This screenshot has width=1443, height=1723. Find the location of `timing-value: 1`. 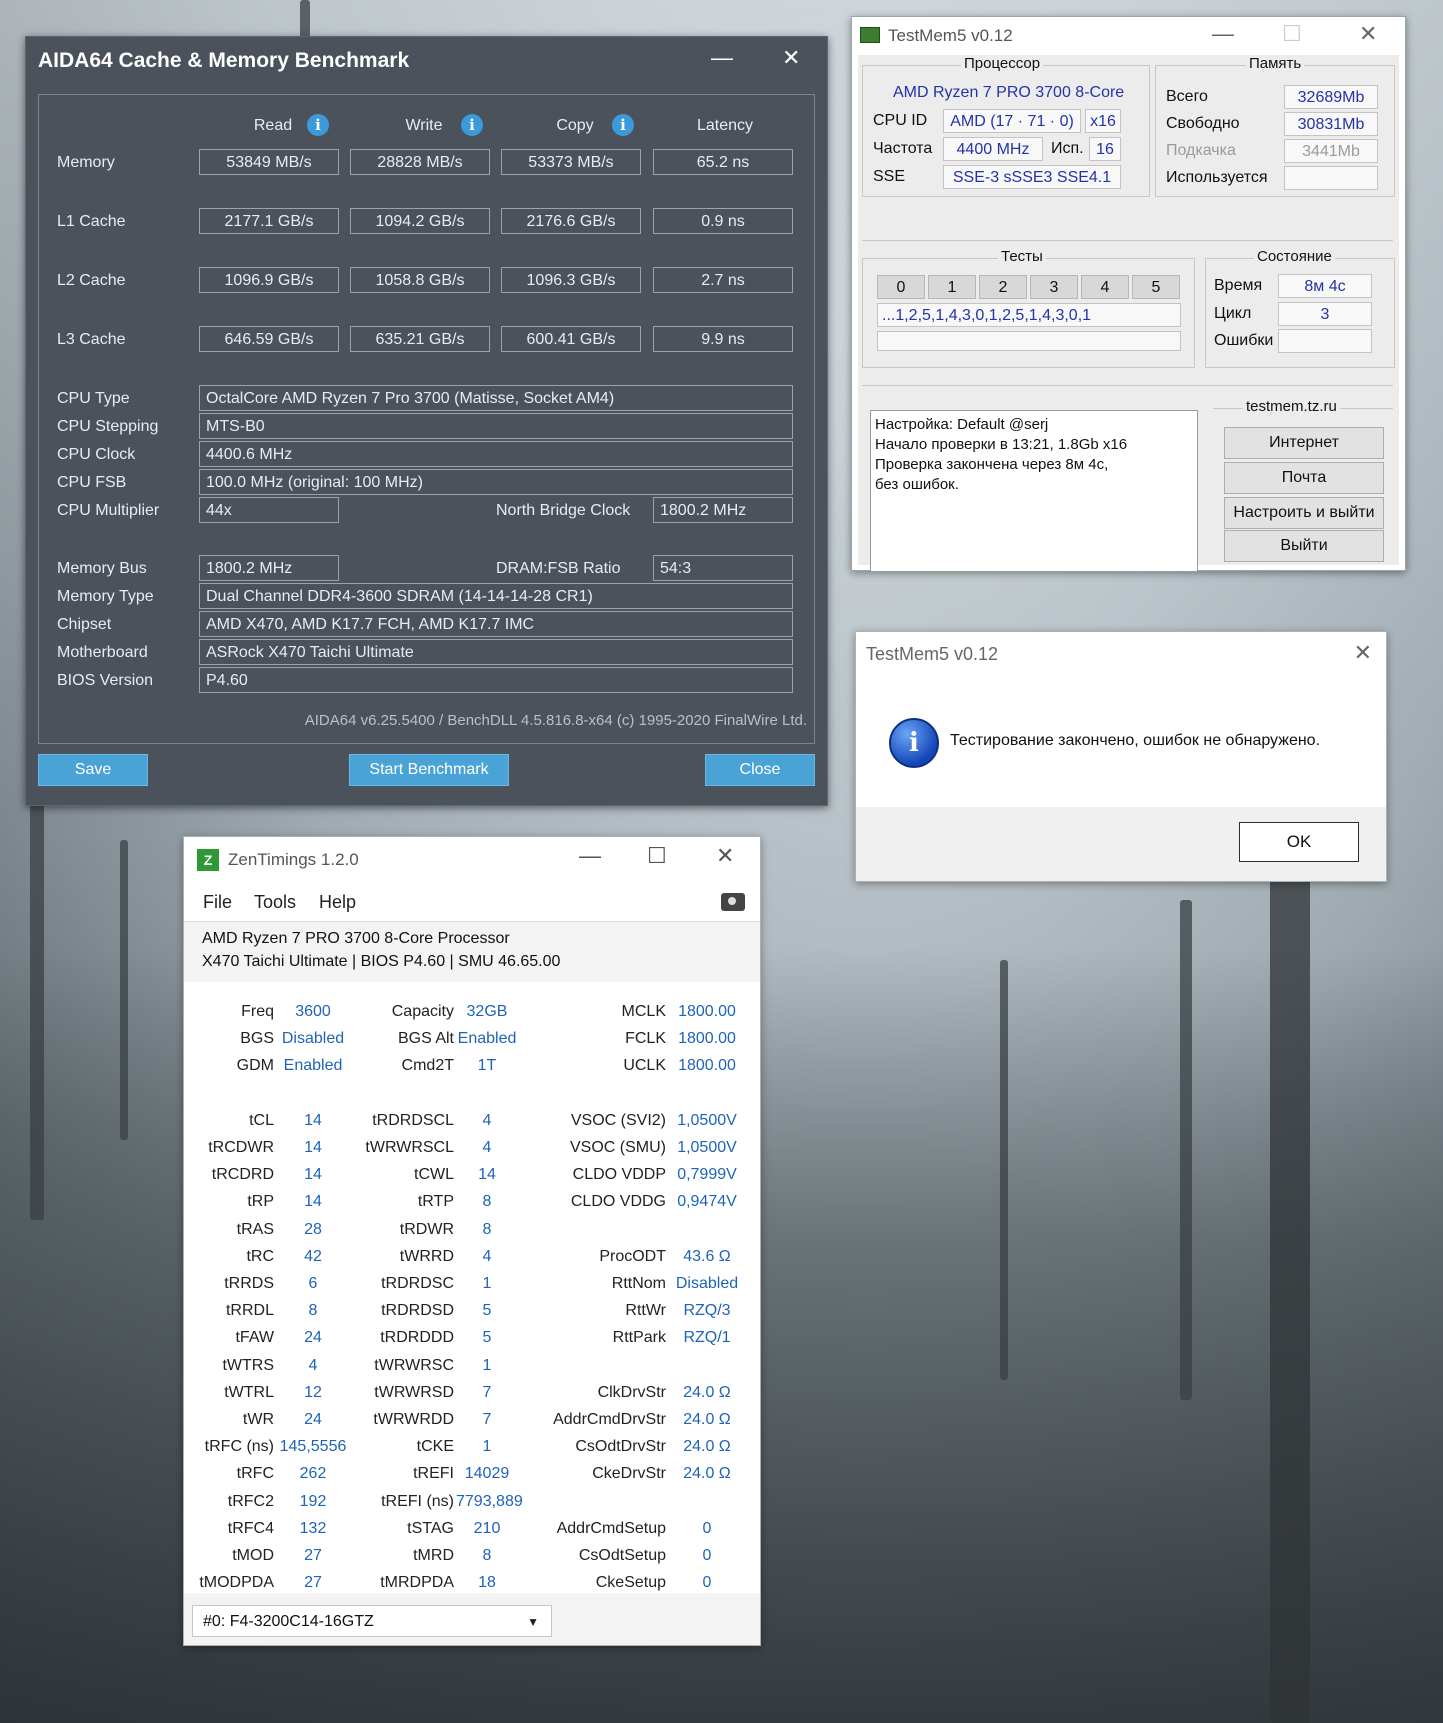

timing-value: 1 is located at coordinates (487, 1365).